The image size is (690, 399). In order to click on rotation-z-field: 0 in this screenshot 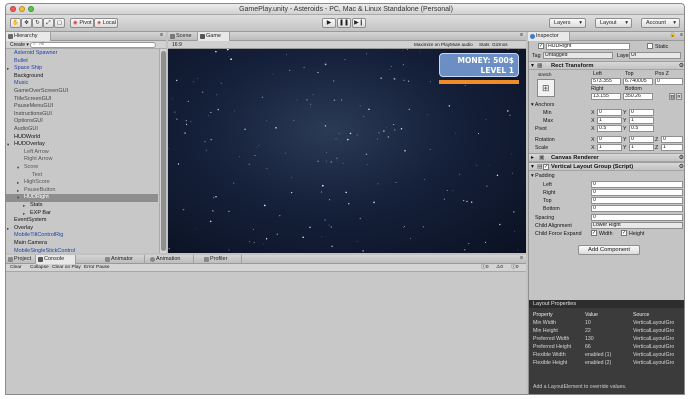, I will do `click(672, 139)`.